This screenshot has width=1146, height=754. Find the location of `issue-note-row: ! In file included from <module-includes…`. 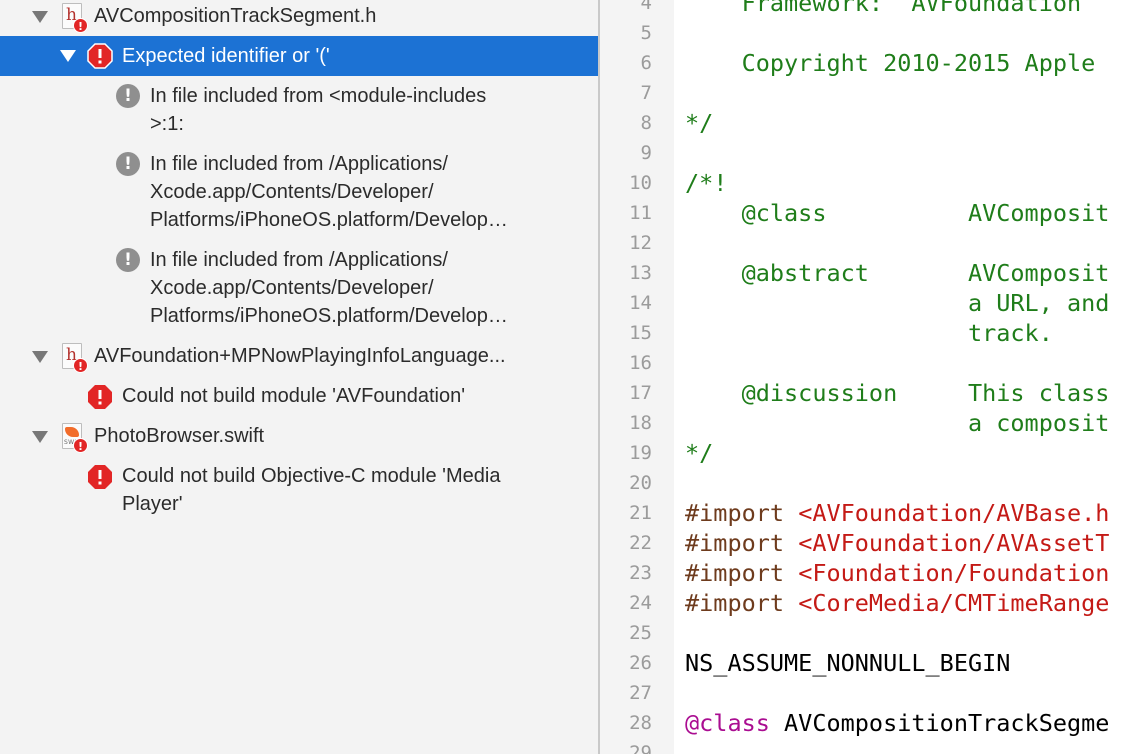

issue-note-row: ! In file included from <module-includes… is located at coordinates (299, 112).